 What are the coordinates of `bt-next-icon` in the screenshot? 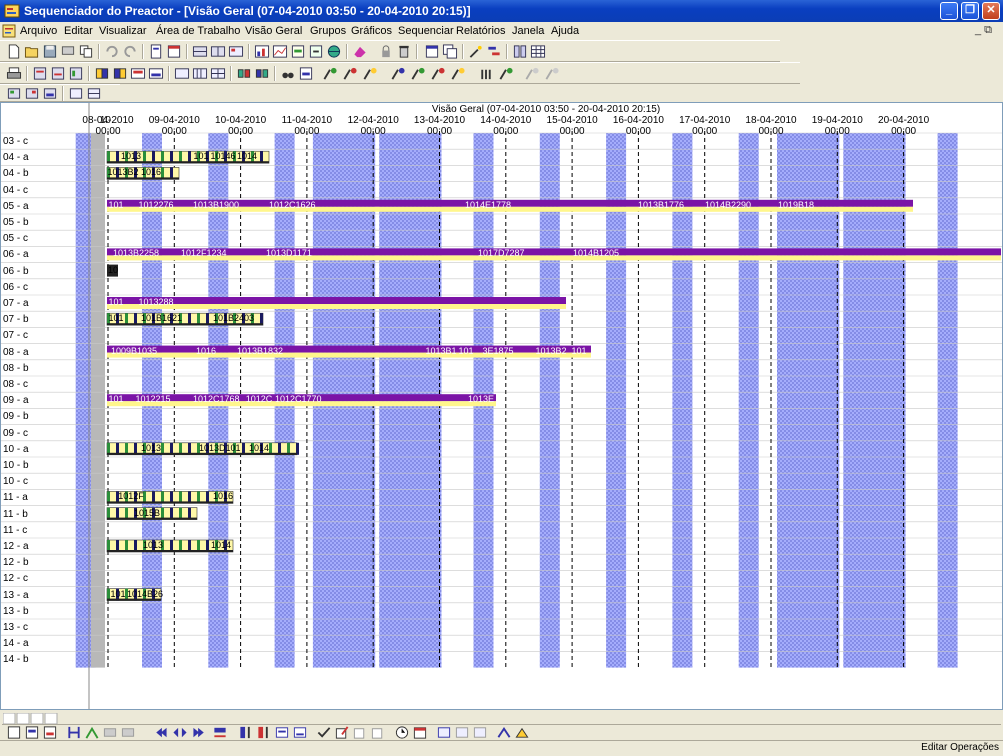 It's located at (200, 732).